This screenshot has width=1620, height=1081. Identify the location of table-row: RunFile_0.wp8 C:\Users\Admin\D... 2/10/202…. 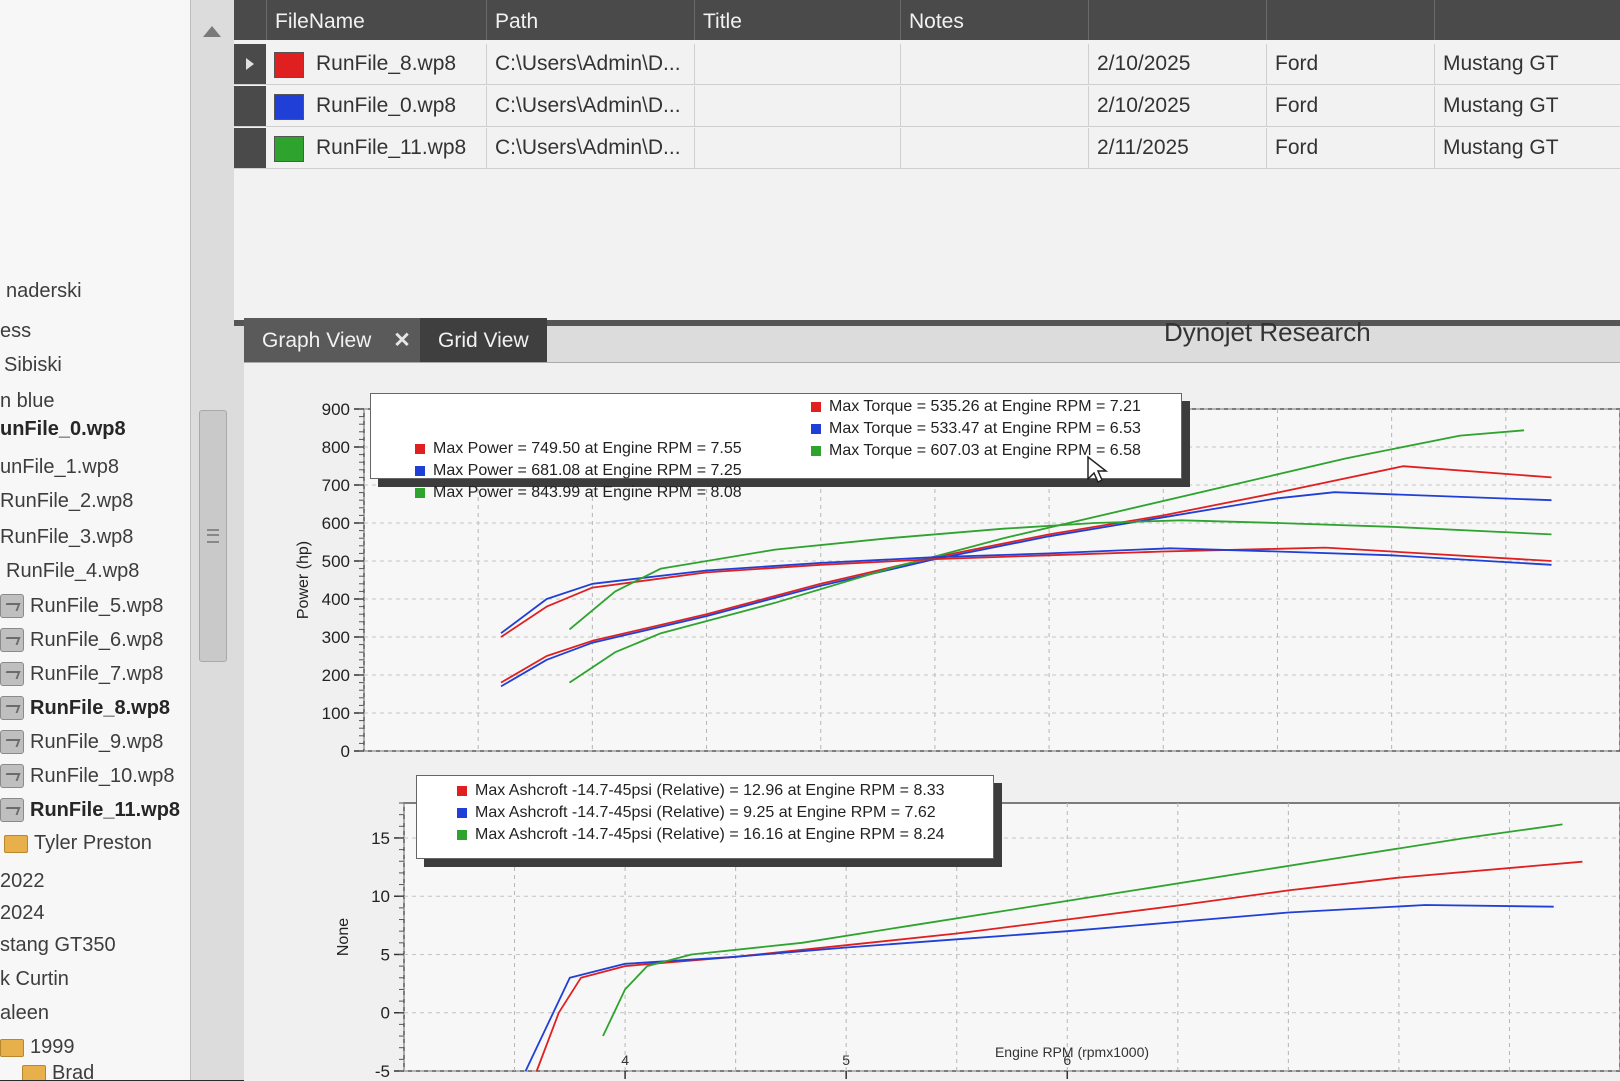
(927, 106).